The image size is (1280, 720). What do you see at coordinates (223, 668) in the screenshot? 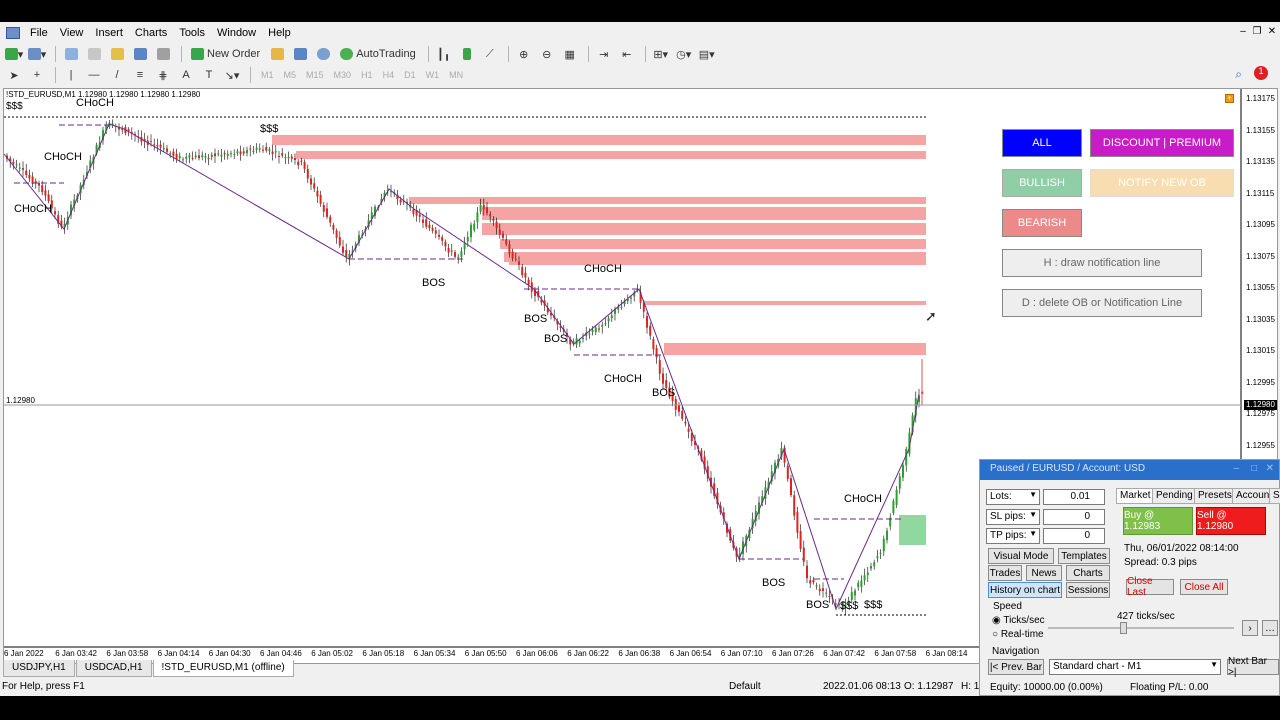
I see `tab-eurusd: !STD_EURUSD,M1 (offline)` at bounding box center [223, 668].